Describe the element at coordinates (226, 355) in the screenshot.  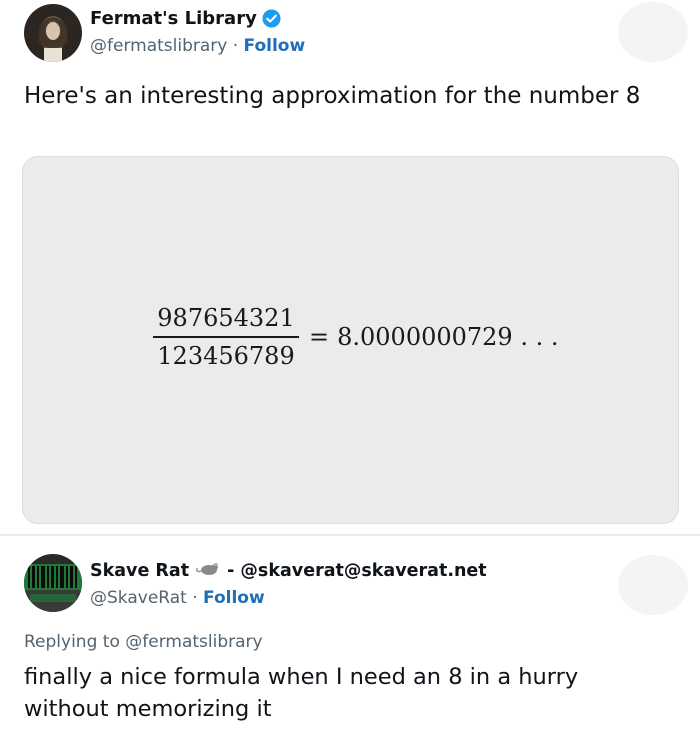
I see `fraction-denominator: 123456789` at that location.